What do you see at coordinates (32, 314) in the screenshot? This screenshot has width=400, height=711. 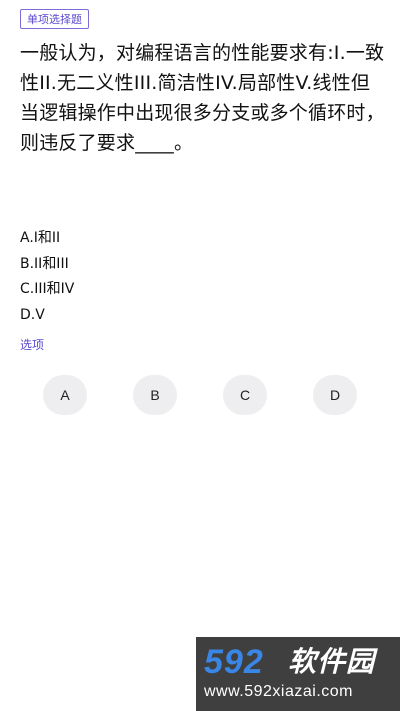 I see `option-d: D.V` at bounding box center [32, 314].